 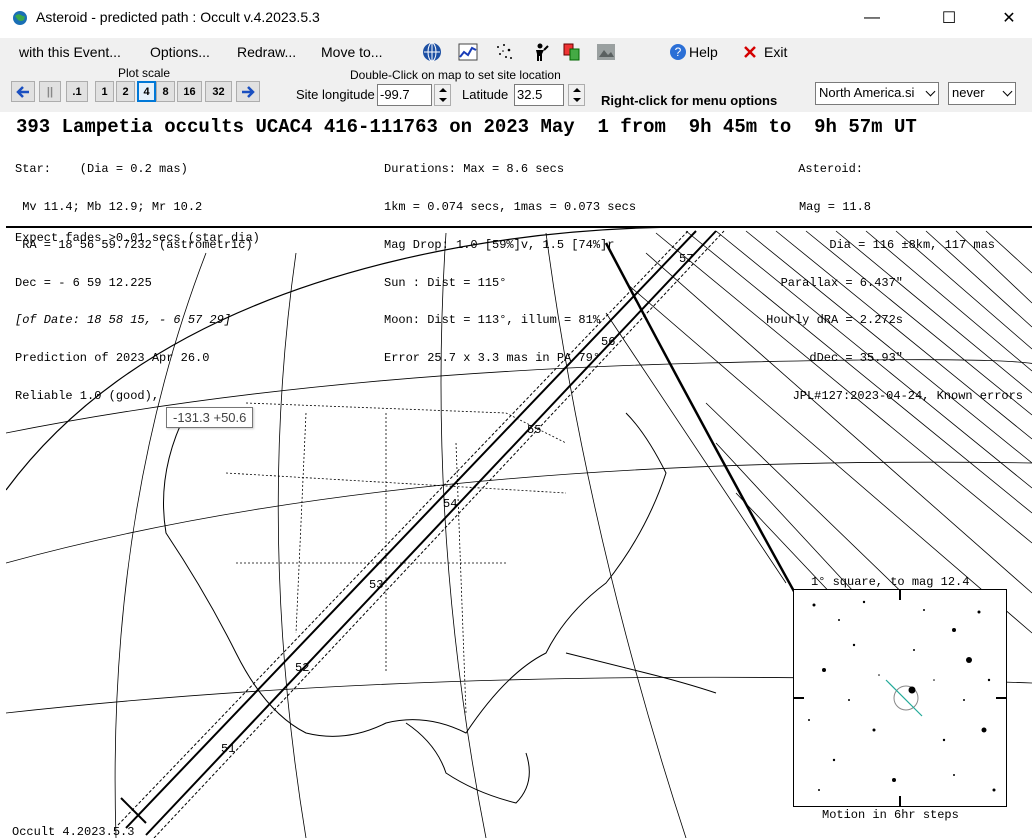 I want to click on close-button: ✕, so click(x=1009, y=18).